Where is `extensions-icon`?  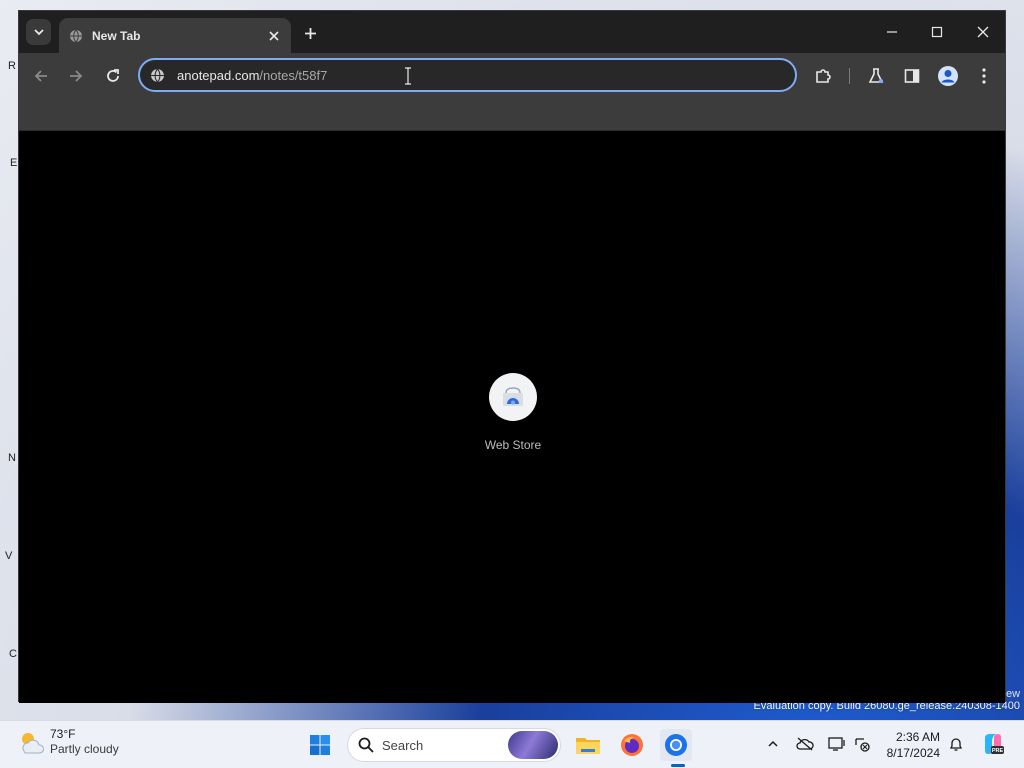 extensions-icon is located at coordinates (823, 76).